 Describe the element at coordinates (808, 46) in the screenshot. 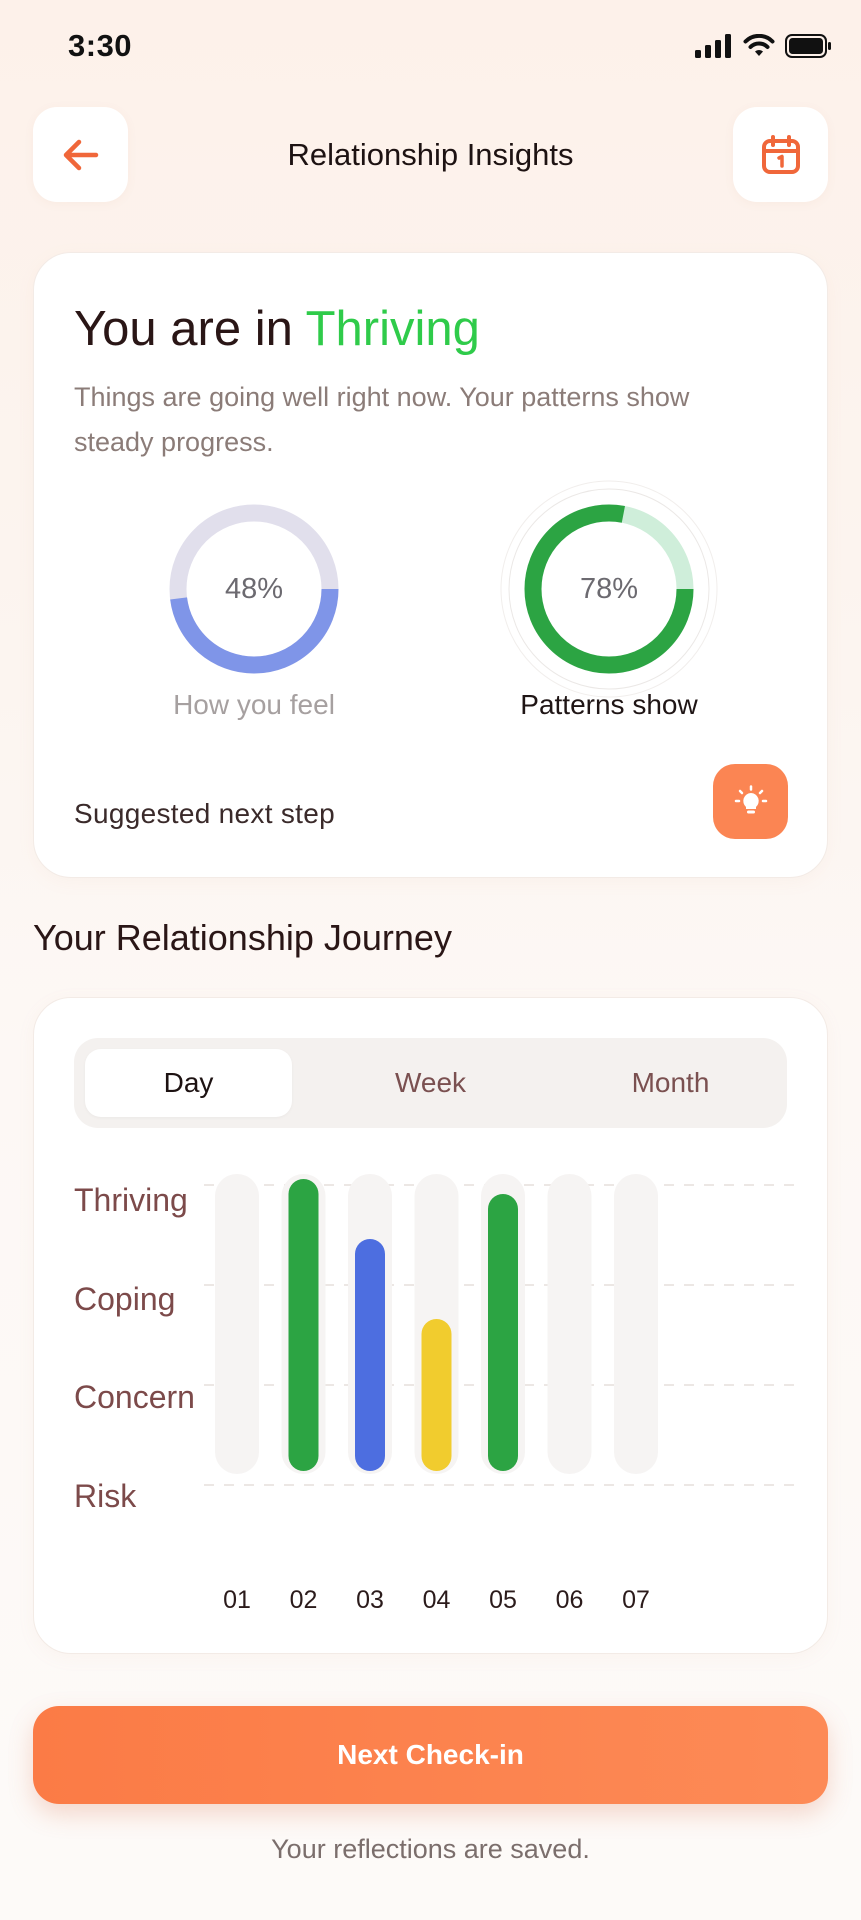

I see `battery-icon` at that location.